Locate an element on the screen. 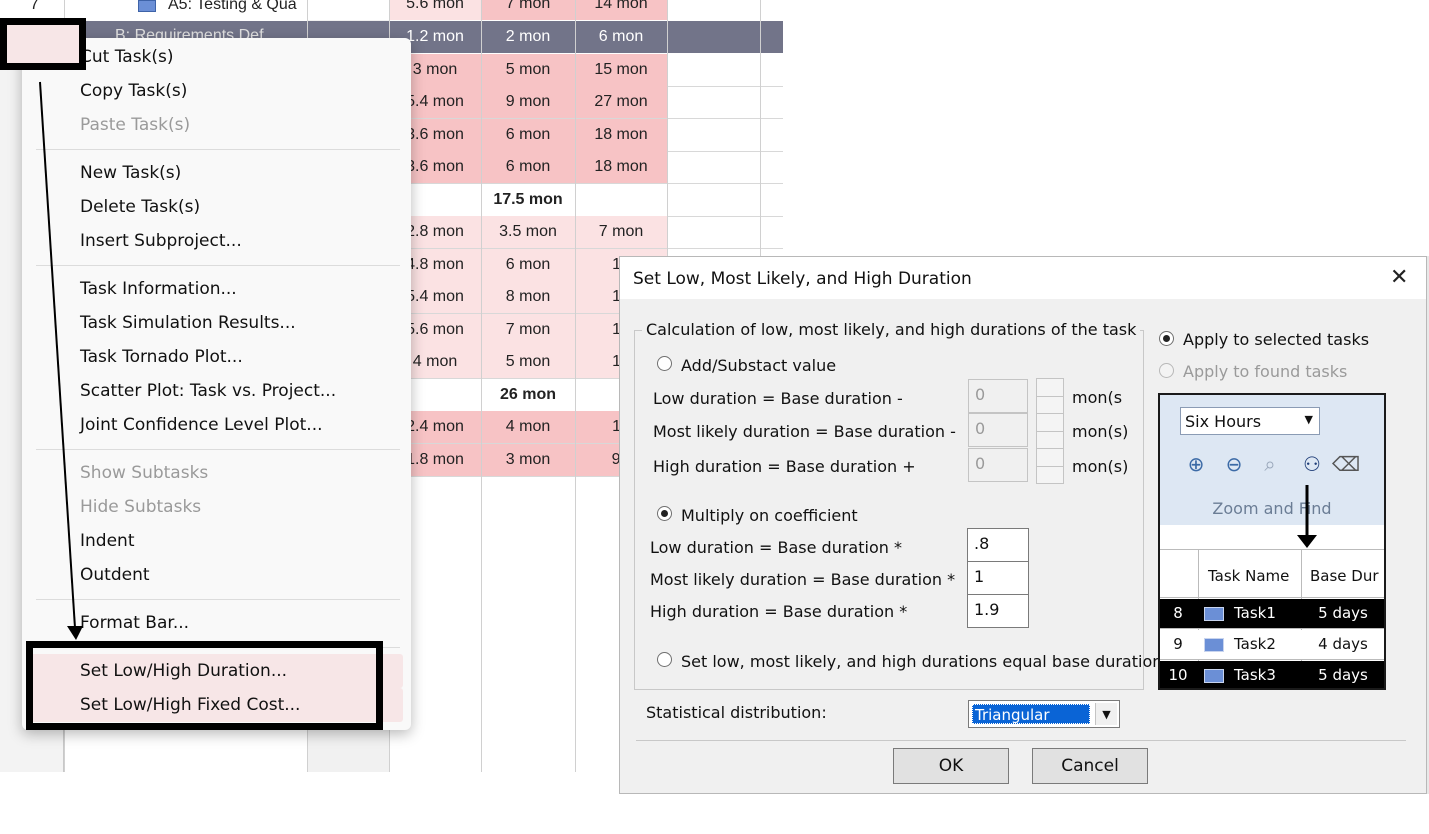 This screenshot has height=834, width=1429. row-id: 8 is located at coordinates (1178, 613).